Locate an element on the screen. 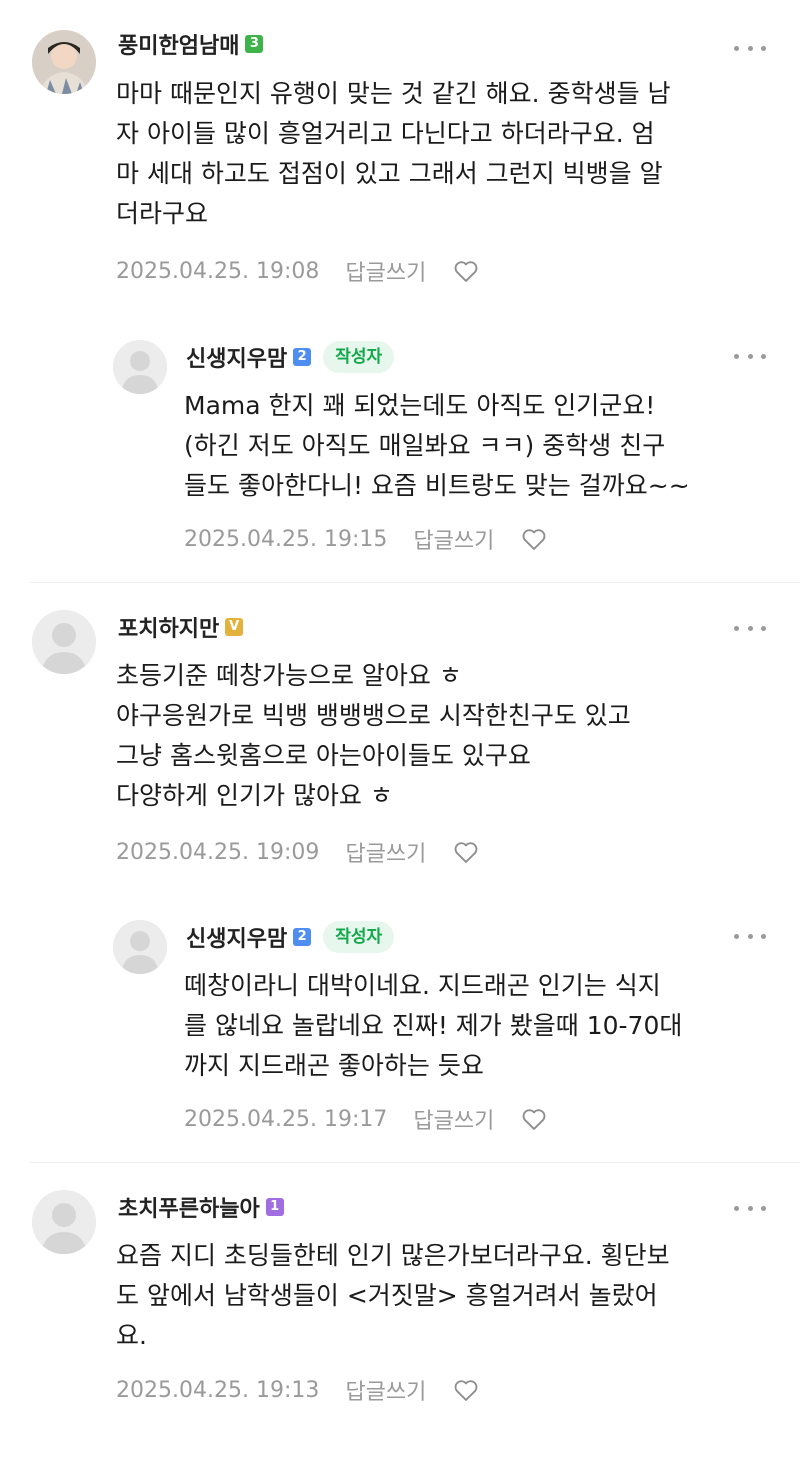 Image resolution: width=800 pixels, height=1459 pixels. nickname: 풍미한엄남매 3 is located at coordinates (191, 44).